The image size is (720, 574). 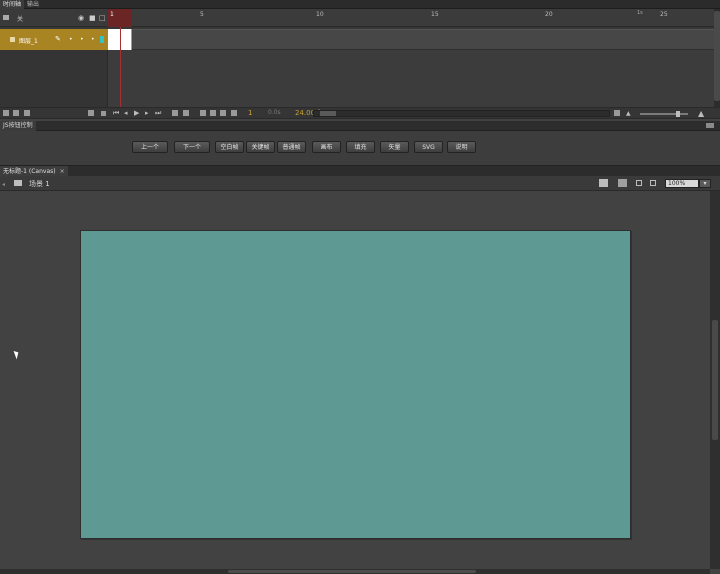 I want to click on zoom-dropdown-icon: ▾, so click(x=705, y=183).